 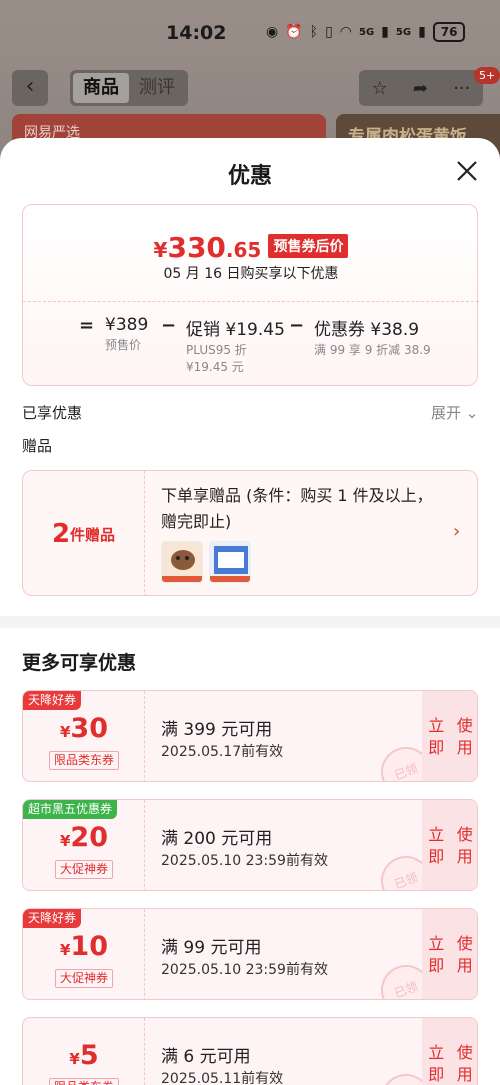 I want to click on signal-1-label: 5G, so click(x=367, y=32).